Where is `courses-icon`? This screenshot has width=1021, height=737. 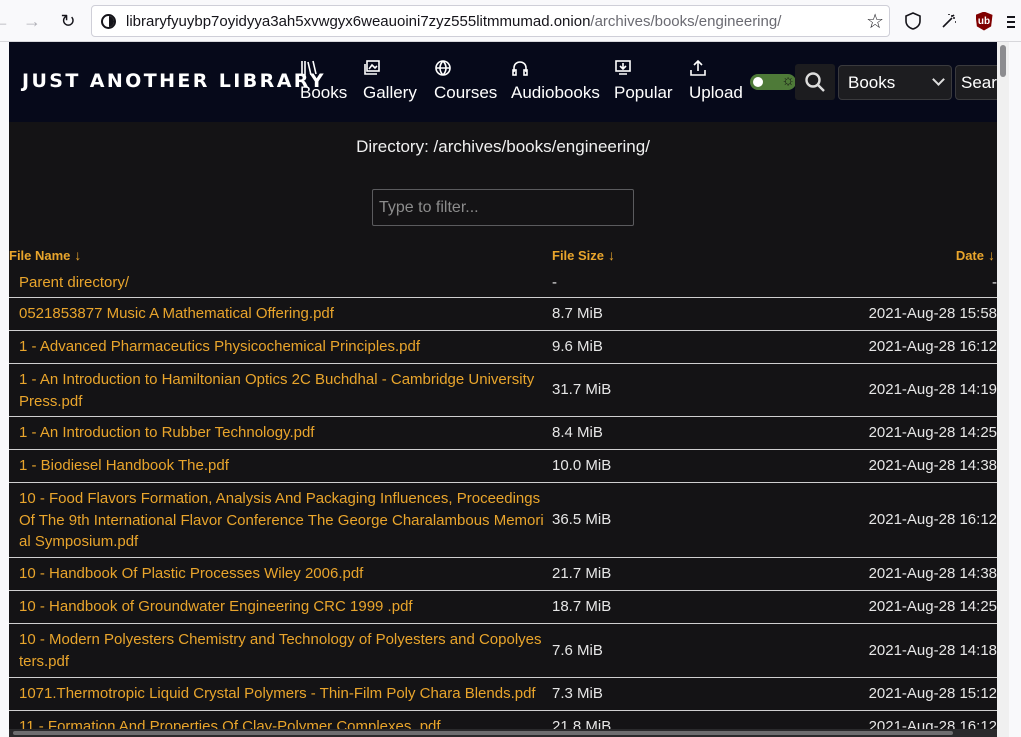 courses-icon is located at coordinates (445, 70).